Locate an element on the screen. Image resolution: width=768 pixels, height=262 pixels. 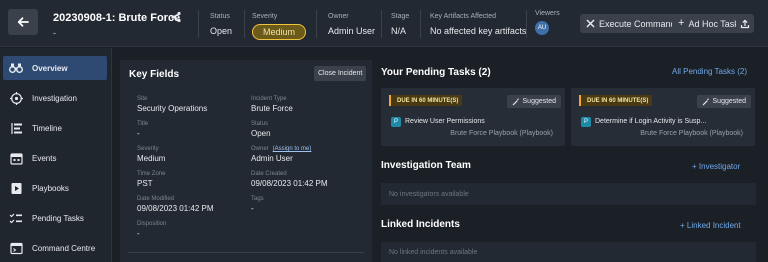
sidebar-item-label: Command Centre is located at coordinates (64, 248).